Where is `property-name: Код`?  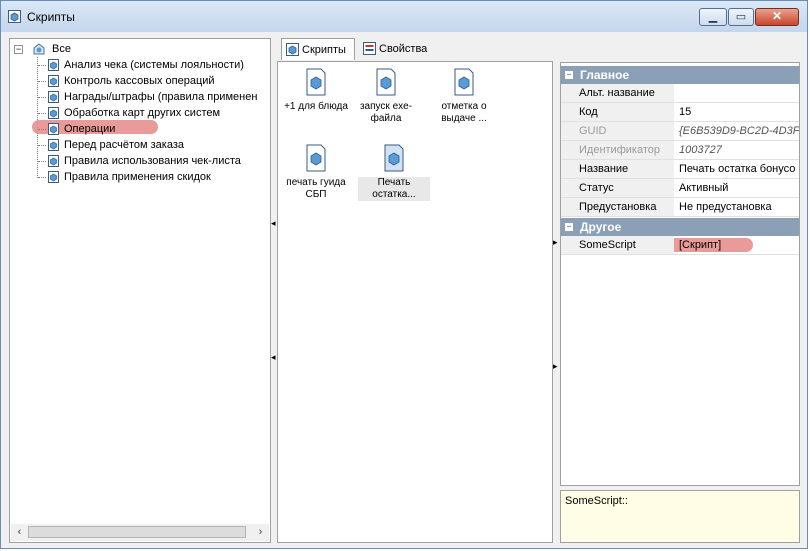 property-name: Код is located at coordinates (617, 112).